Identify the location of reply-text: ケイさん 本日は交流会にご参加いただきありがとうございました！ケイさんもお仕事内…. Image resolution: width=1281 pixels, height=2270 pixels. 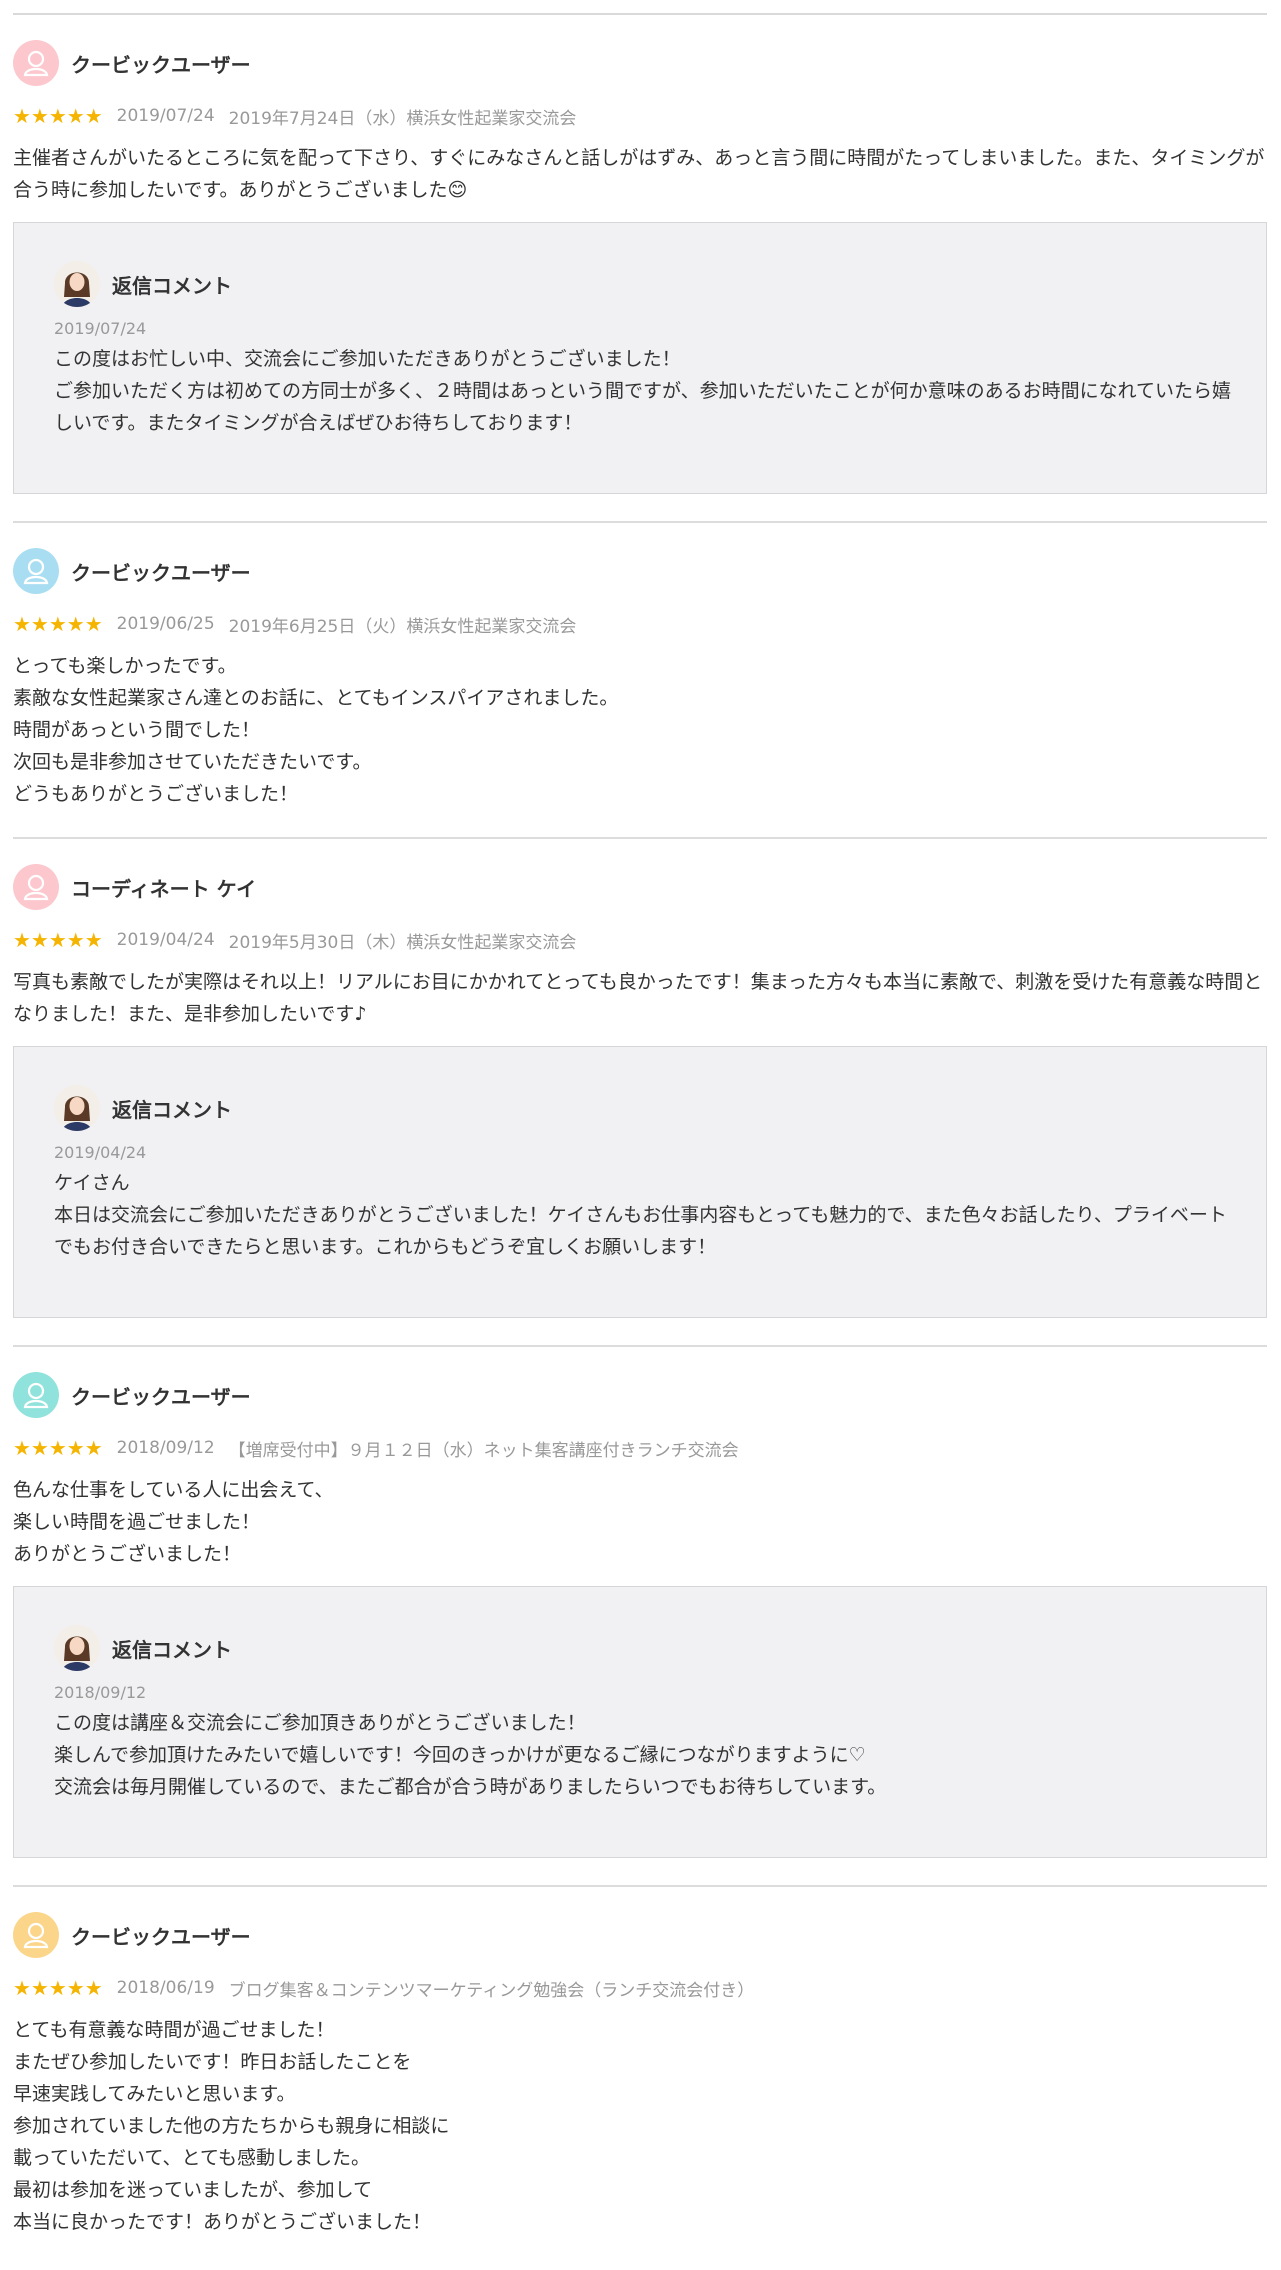
(640, 1215).